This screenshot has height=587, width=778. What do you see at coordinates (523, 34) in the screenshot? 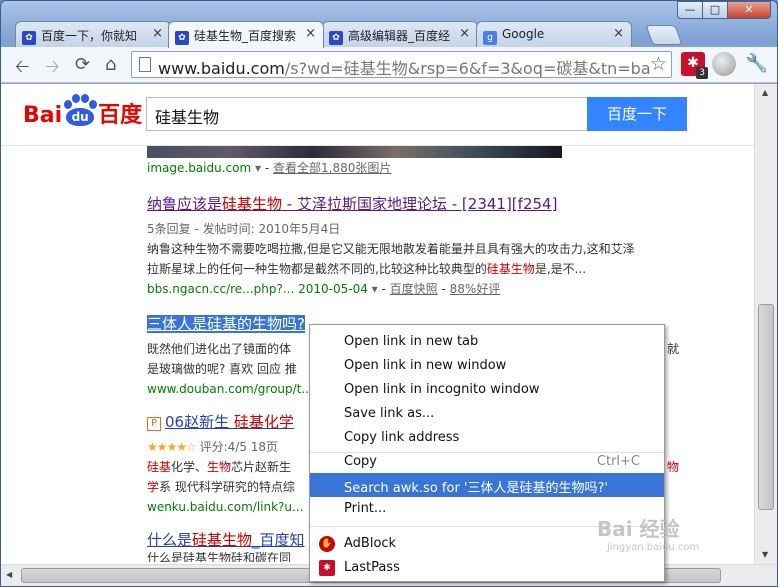
I see `tab-label: Google` at bounding box center [523, 34].